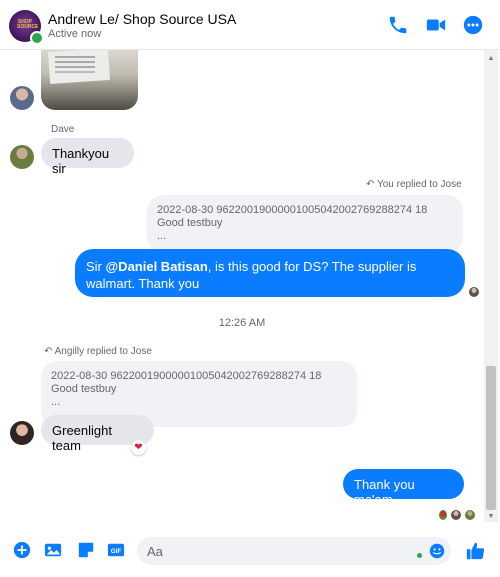 The image size is (500, 577). I want to click on message-input-container, so click(294, 551).